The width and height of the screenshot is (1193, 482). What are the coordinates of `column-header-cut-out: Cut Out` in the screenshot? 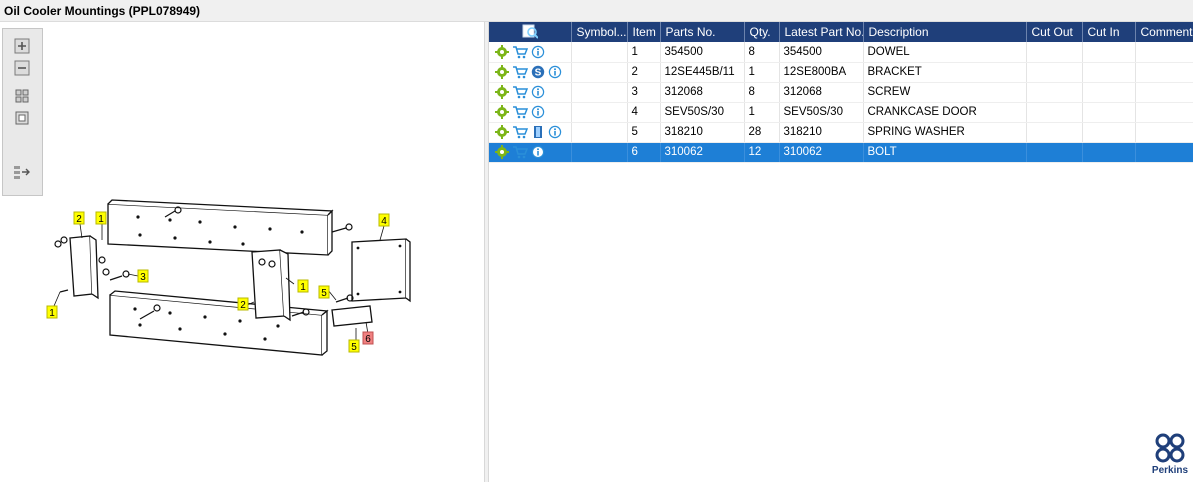 It's located at (1054, 32).